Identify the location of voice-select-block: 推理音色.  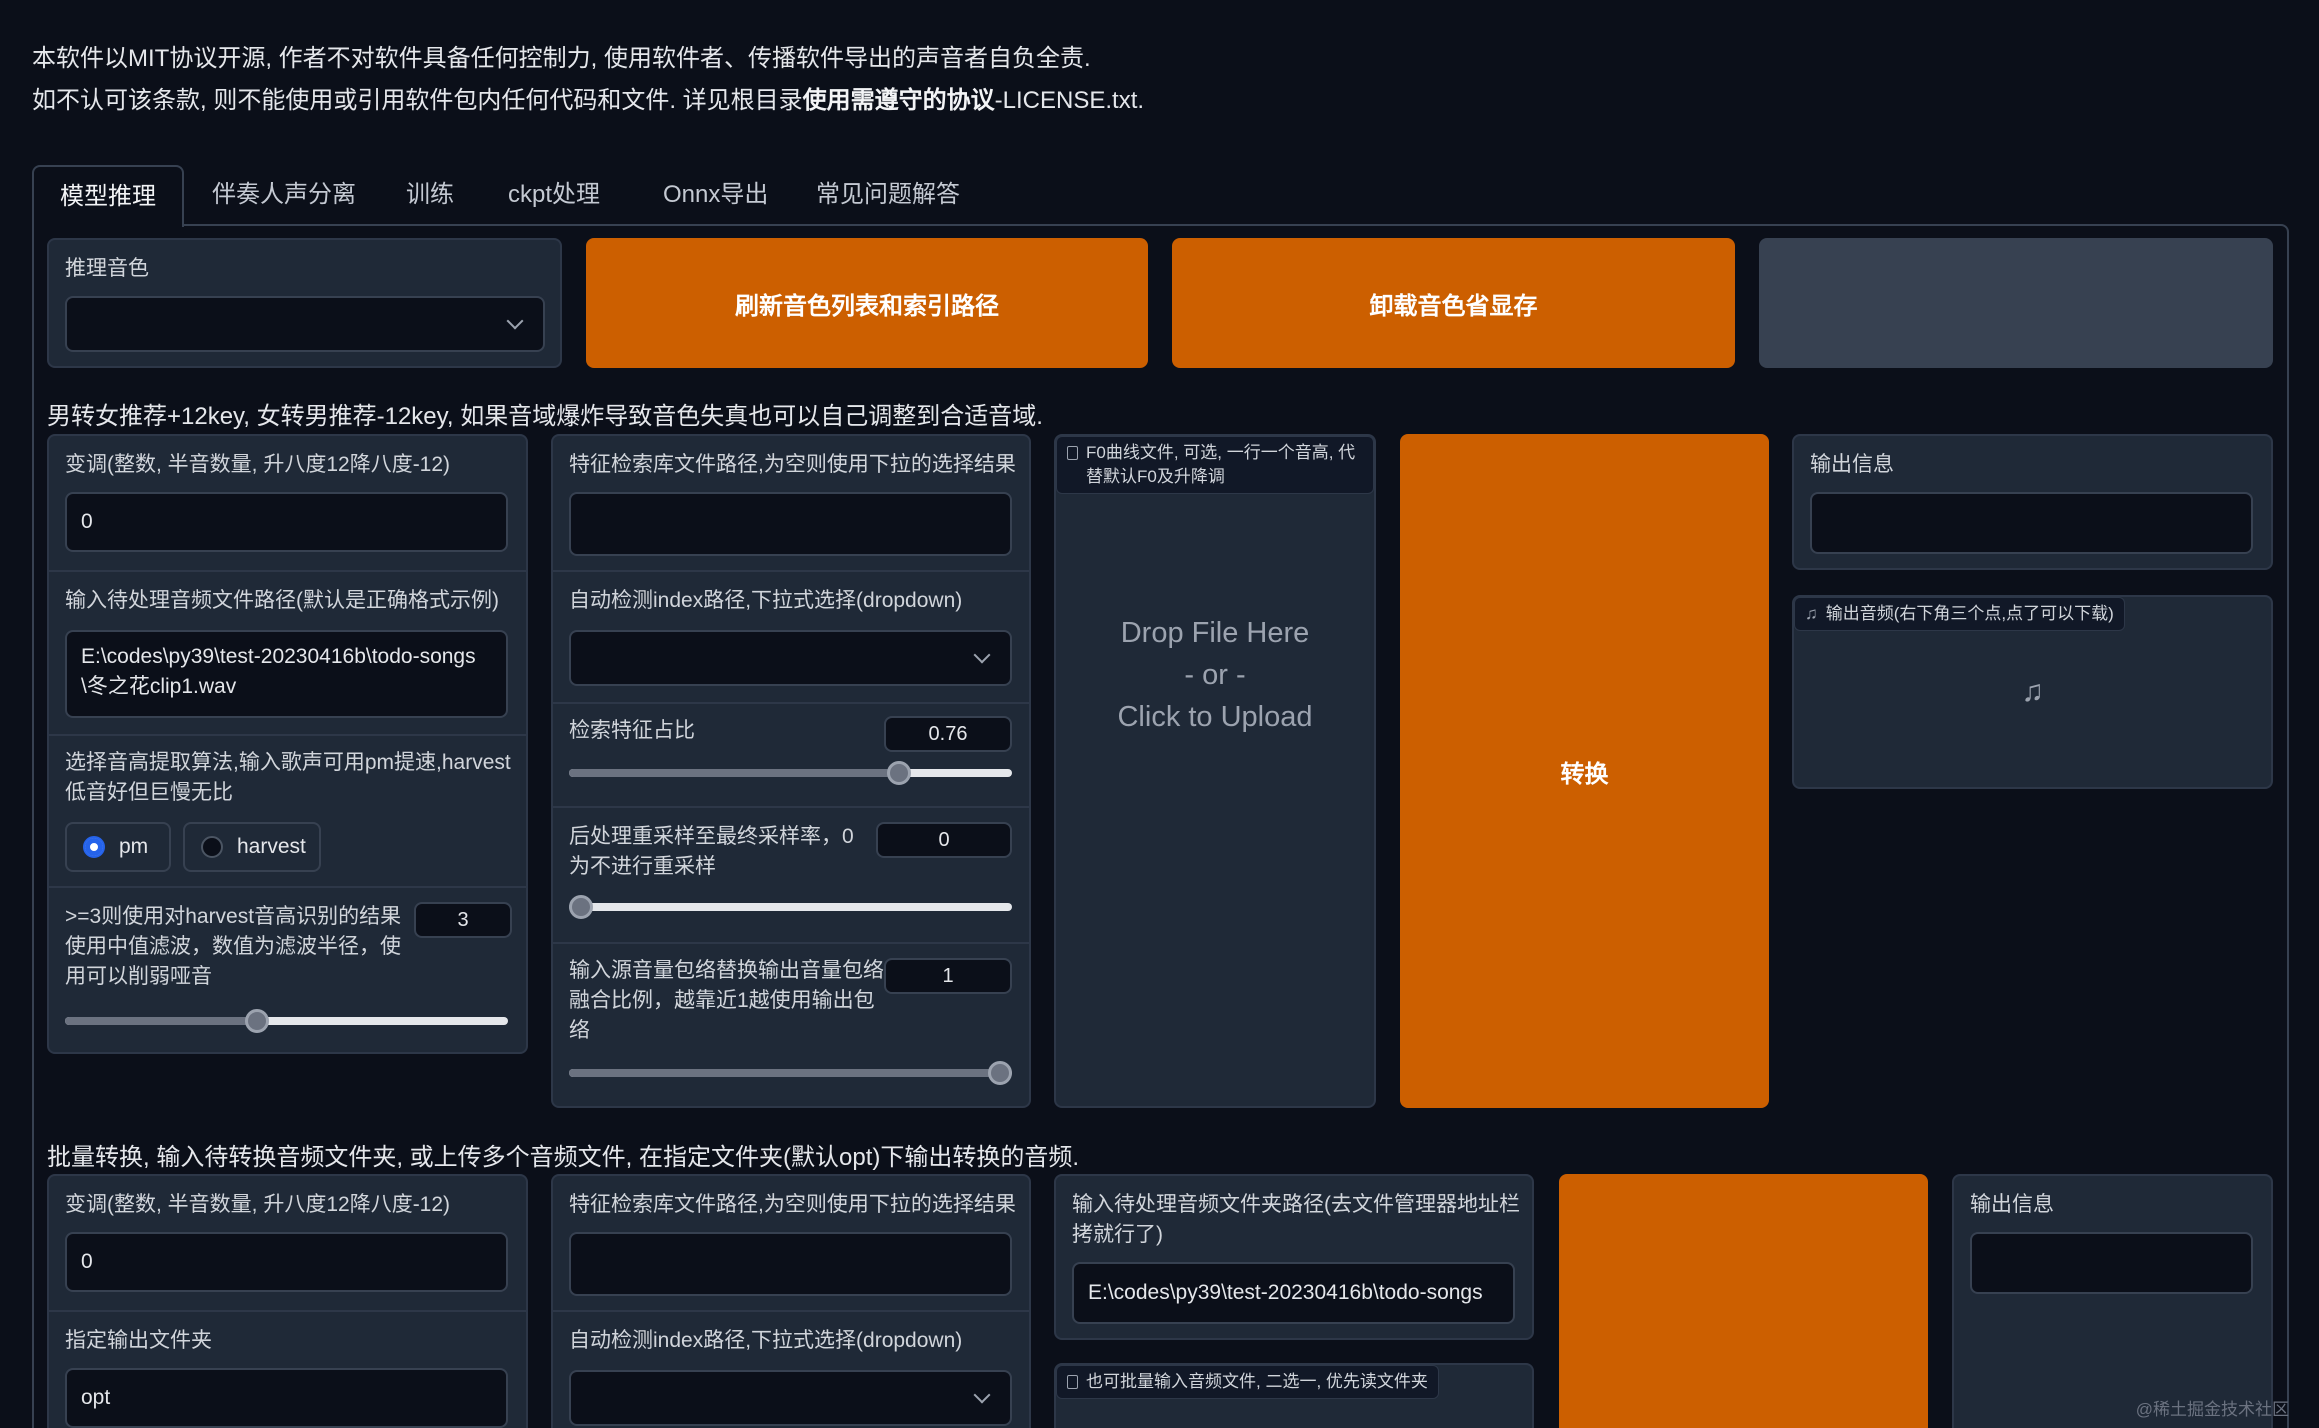
(304, 303).